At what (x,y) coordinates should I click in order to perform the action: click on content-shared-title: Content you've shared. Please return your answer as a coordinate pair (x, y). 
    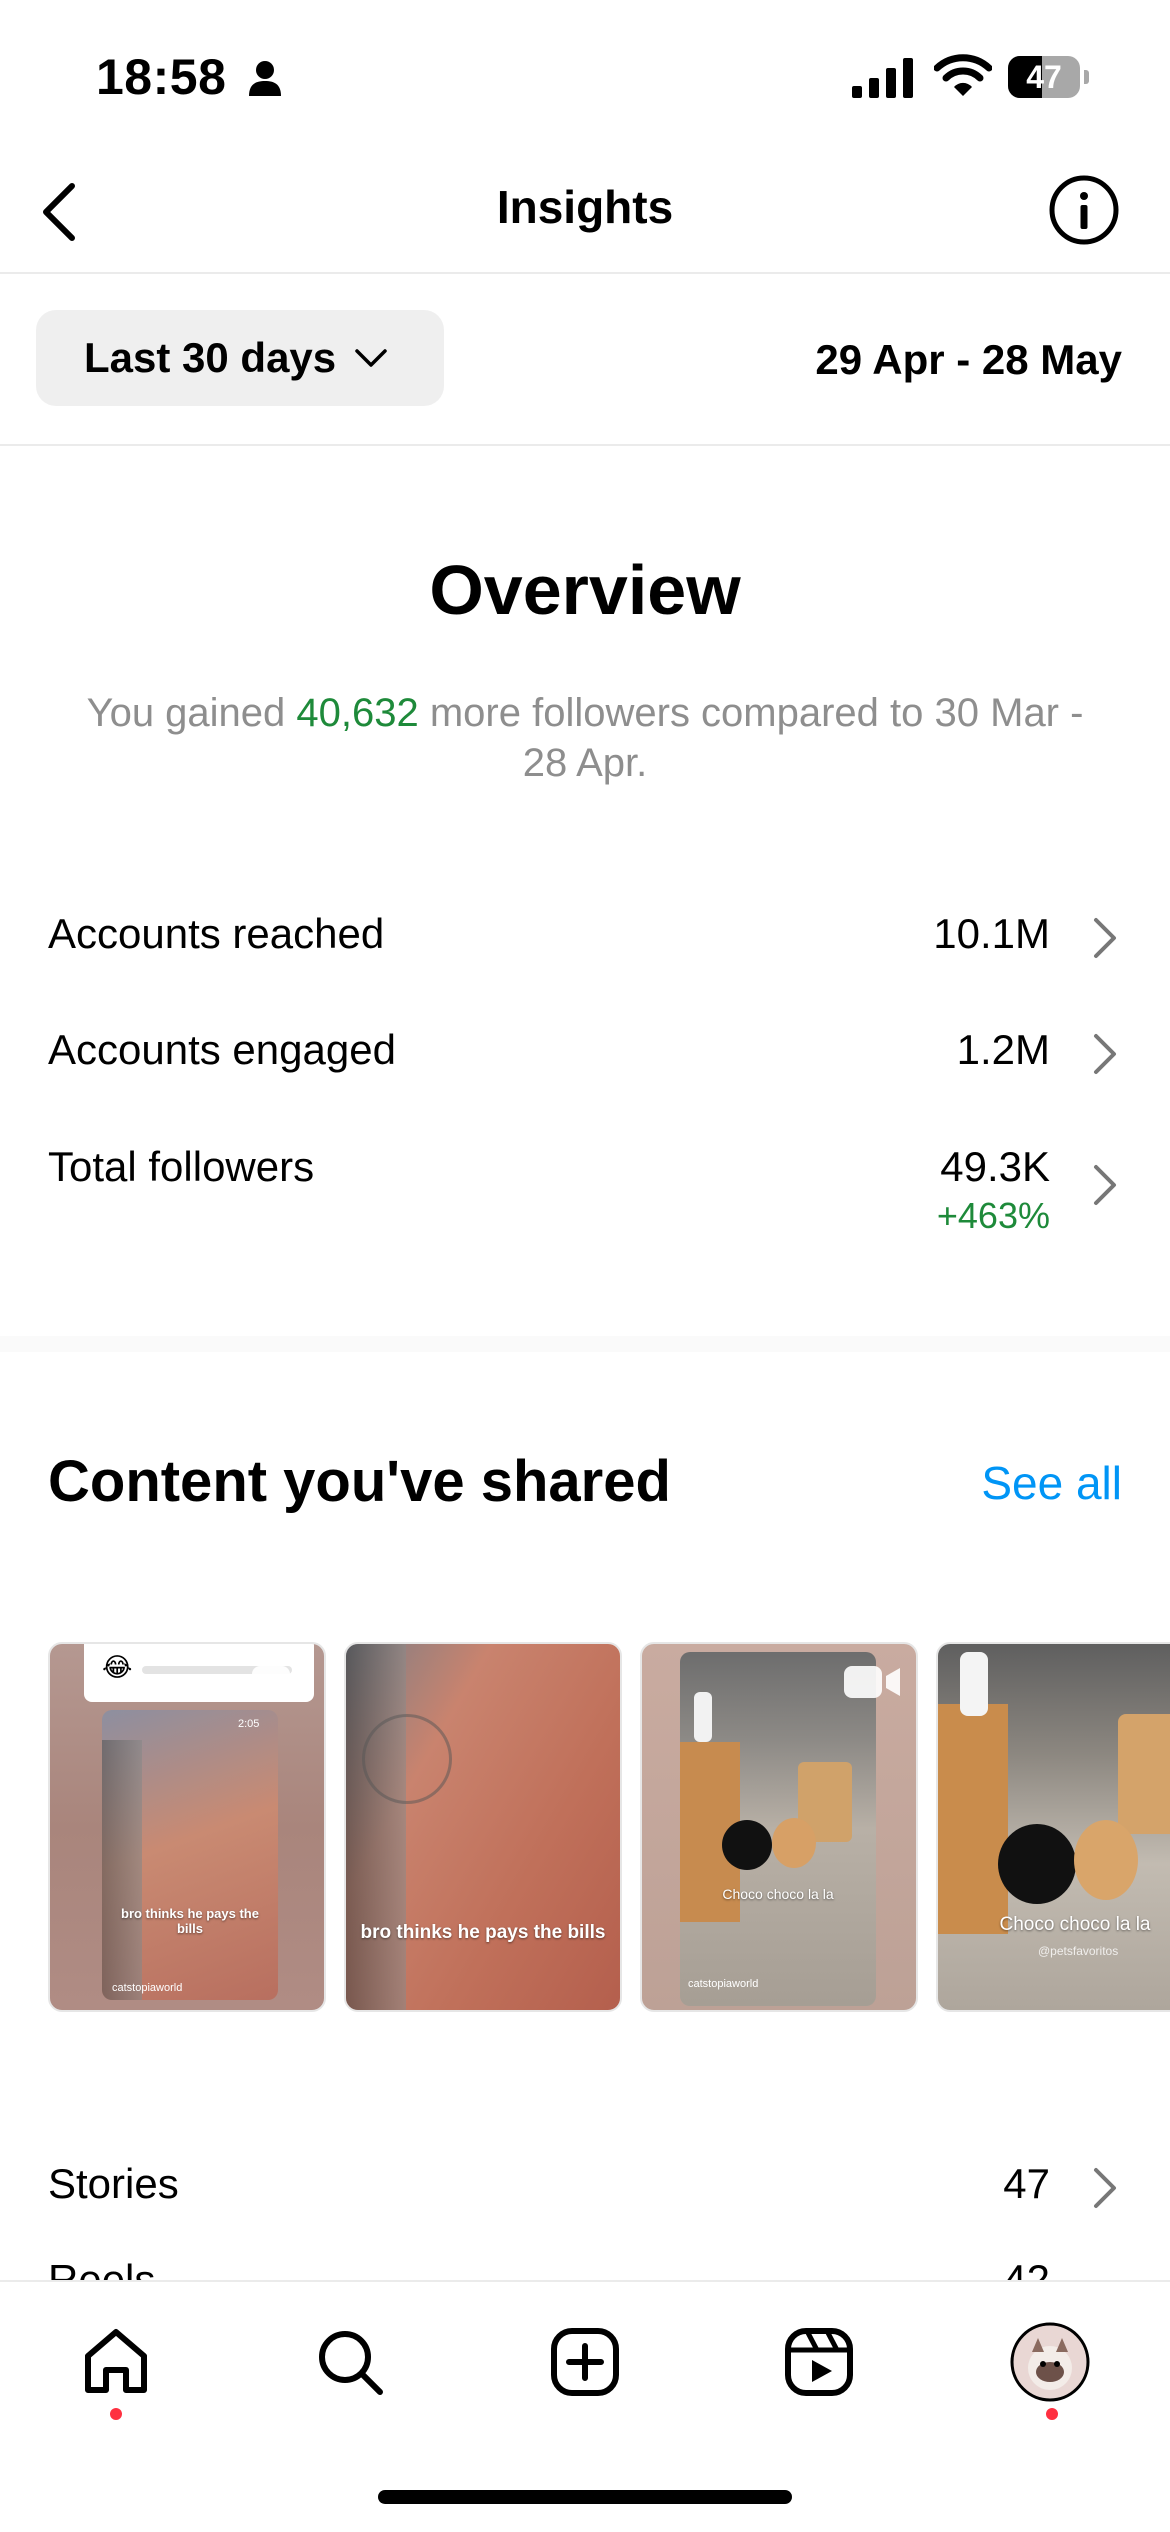
    Looking at the image, I should click on (359, 1481).